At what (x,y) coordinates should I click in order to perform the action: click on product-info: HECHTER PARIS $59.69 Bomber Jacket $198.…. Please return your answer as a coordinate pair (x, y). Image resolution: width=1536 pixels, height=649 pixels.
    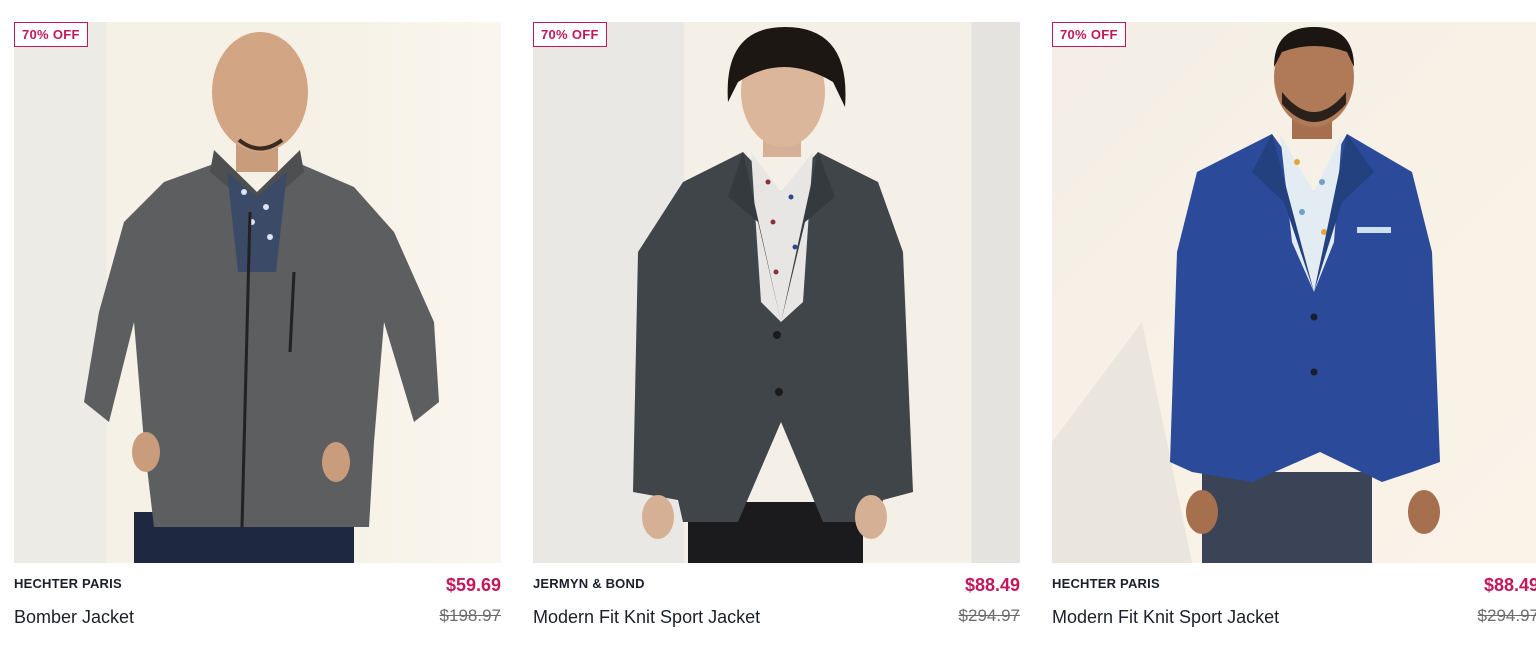
    Looking at the image, I should click on (257, 598).